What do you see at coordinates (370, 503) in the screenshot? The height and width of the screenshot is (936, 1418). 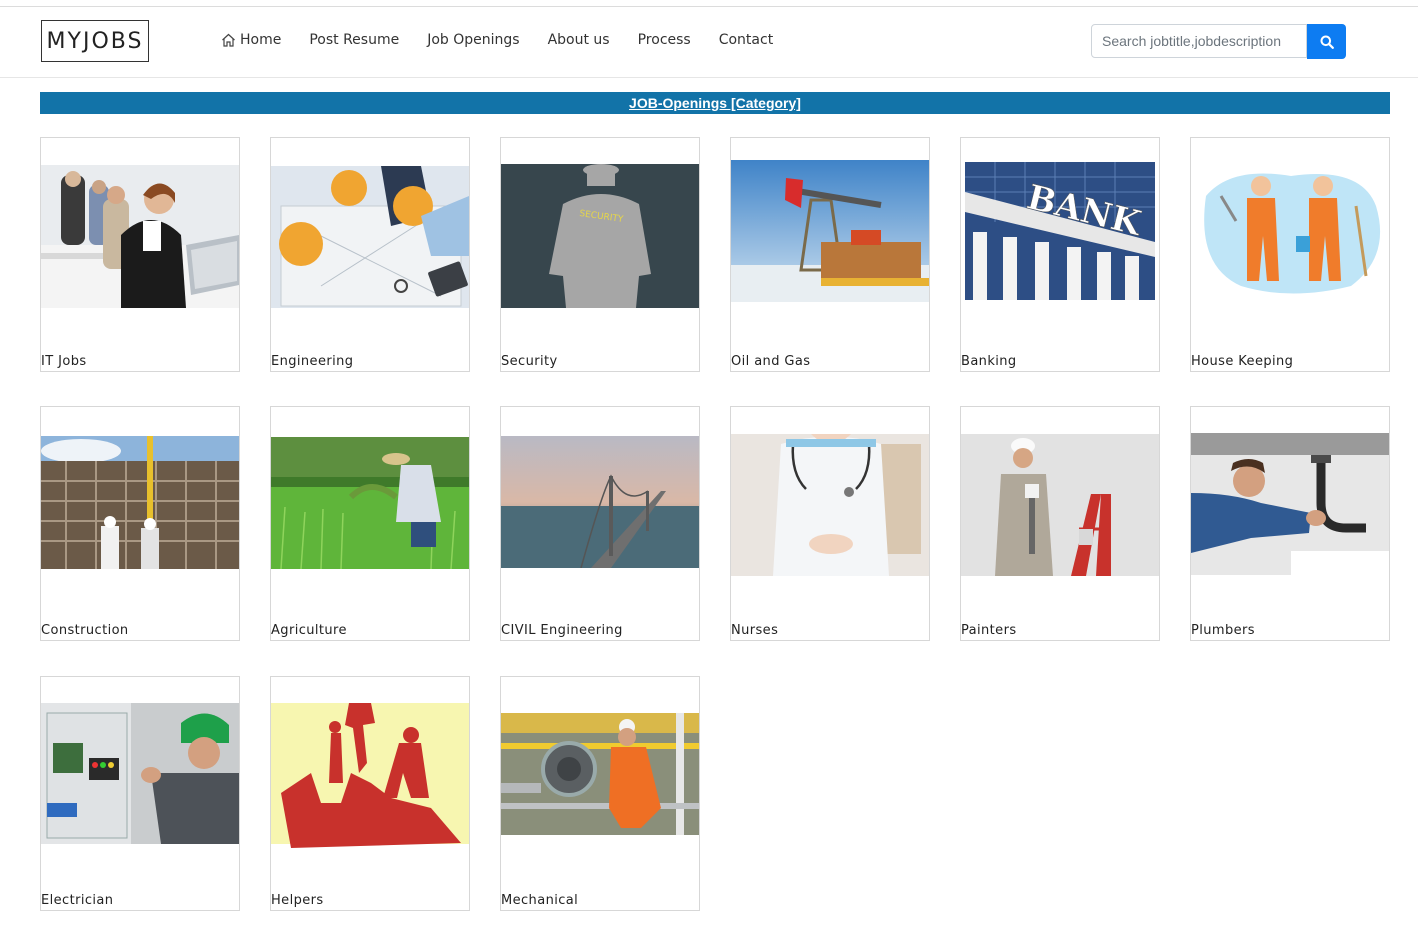 I see `farmer-field-photo` at bounding box center [370, 503].